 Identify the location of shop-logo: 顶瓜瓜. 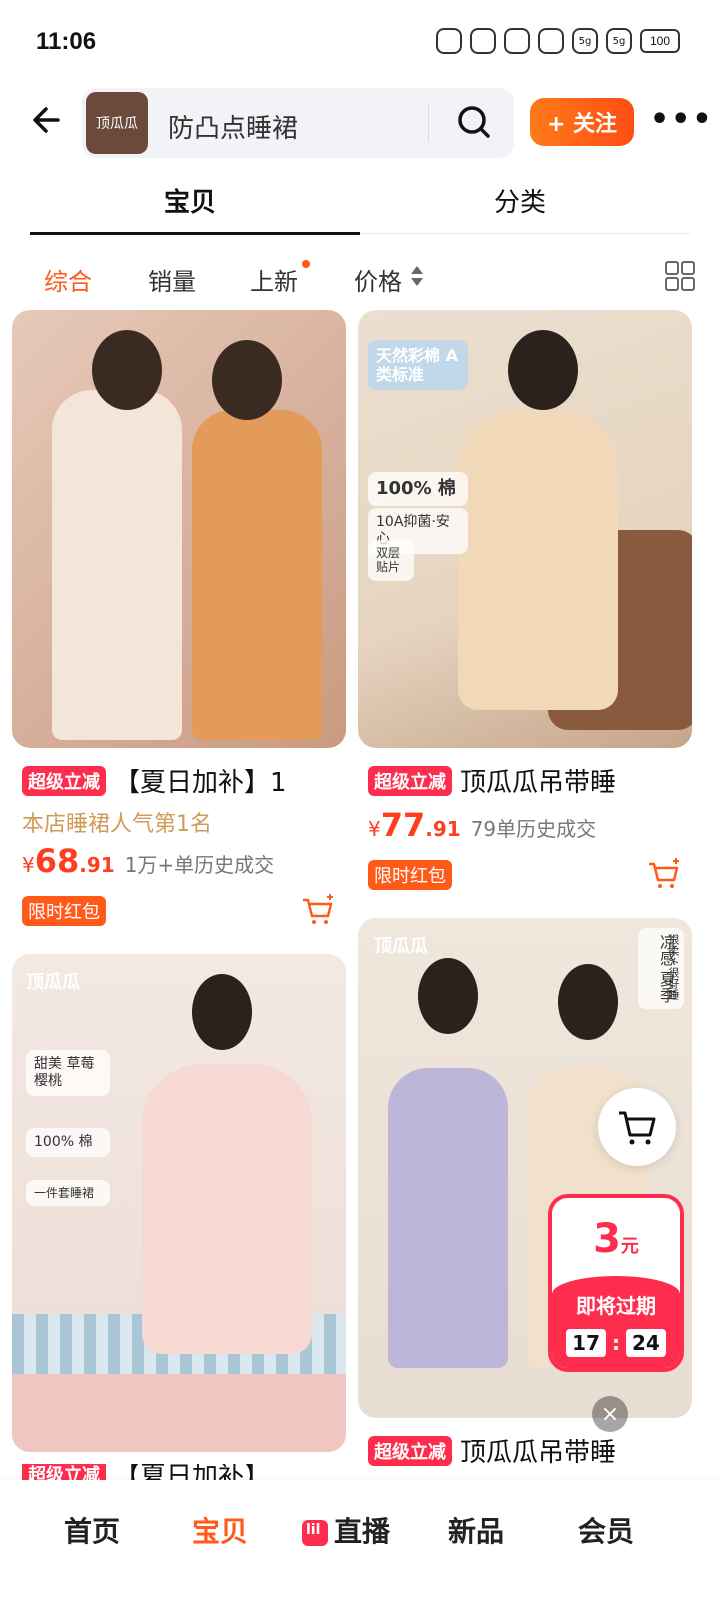
(117, 123).